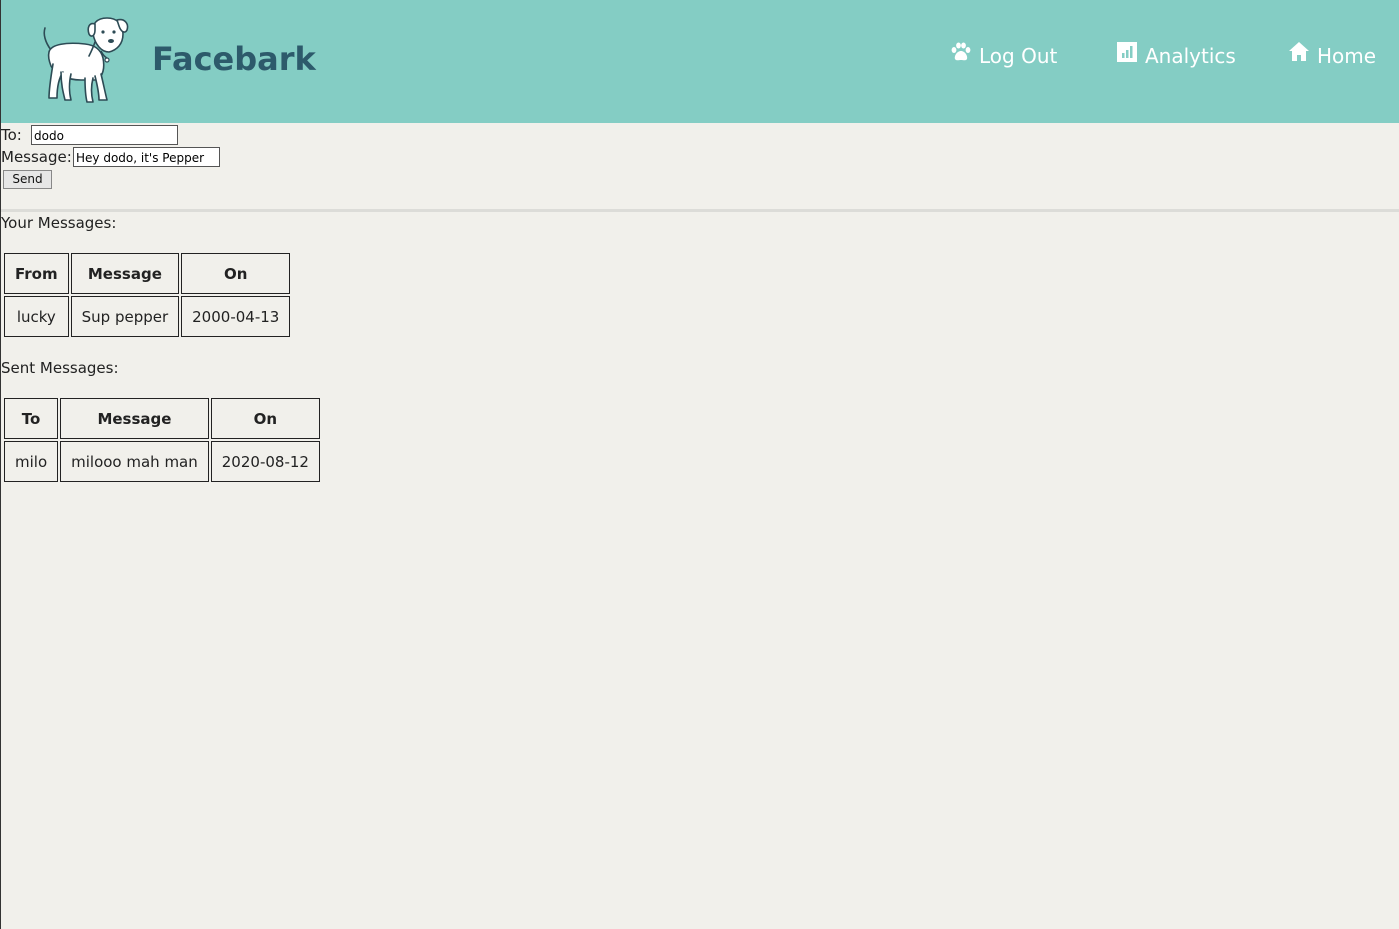 The height and width of the screenshot is (929, 1399). I want to click on send-button: Send, so click(27, 179).